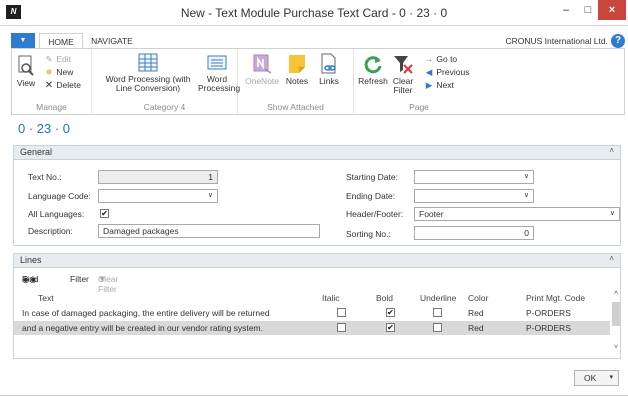  Describe the element at coordinates (317, 284) in the screenshot. I see `lines-toolbar: ◉◉ Find Filter ▼ Clear Filter` at that location.